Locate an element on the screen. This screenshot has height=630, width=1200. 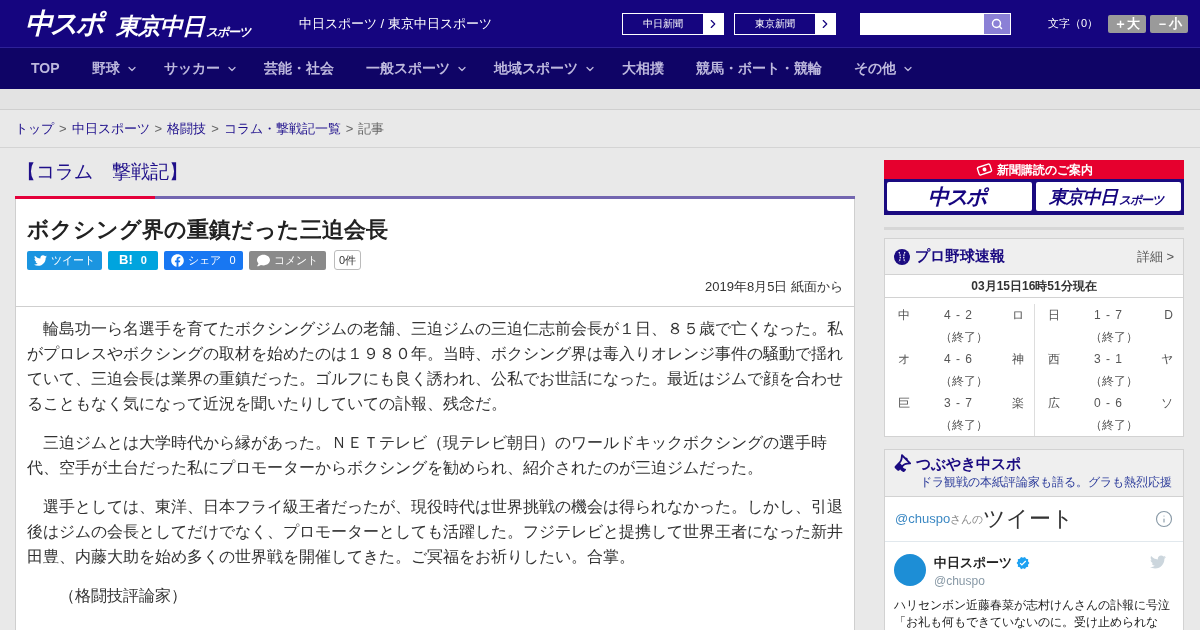
newspaper-link: 中日新聞 is located at coordinates (673, 23).